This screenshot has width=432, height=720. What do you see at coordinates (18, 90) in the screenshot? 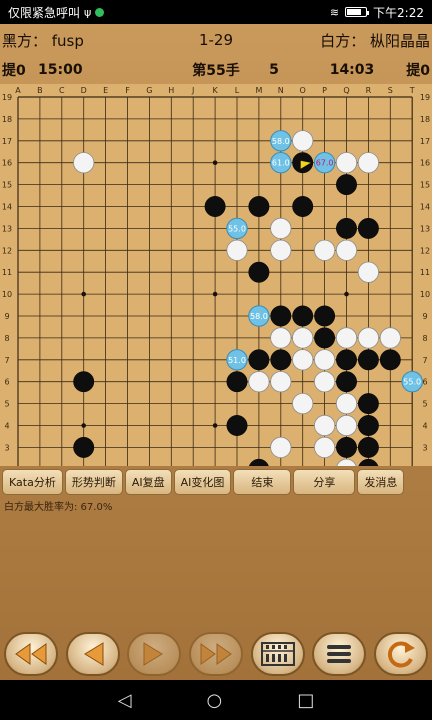
I see `column-label: A` at bounding box center [18, 90].